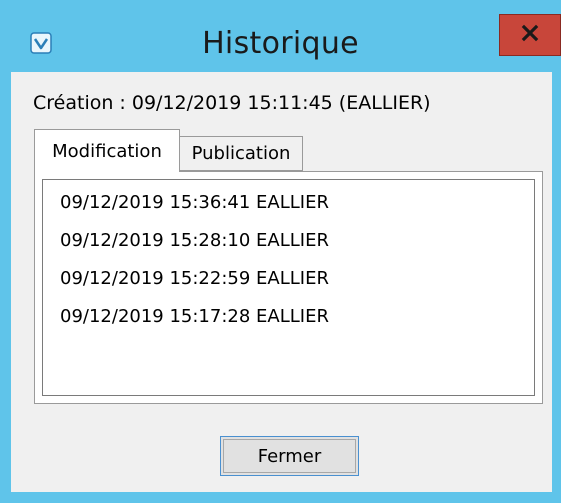 The image size is (561, 503). Describe the element at coordinates (194, 240) in the screenshot. I see `list-item: 09/12/2019 15:28:10 EALLIER` at that location.